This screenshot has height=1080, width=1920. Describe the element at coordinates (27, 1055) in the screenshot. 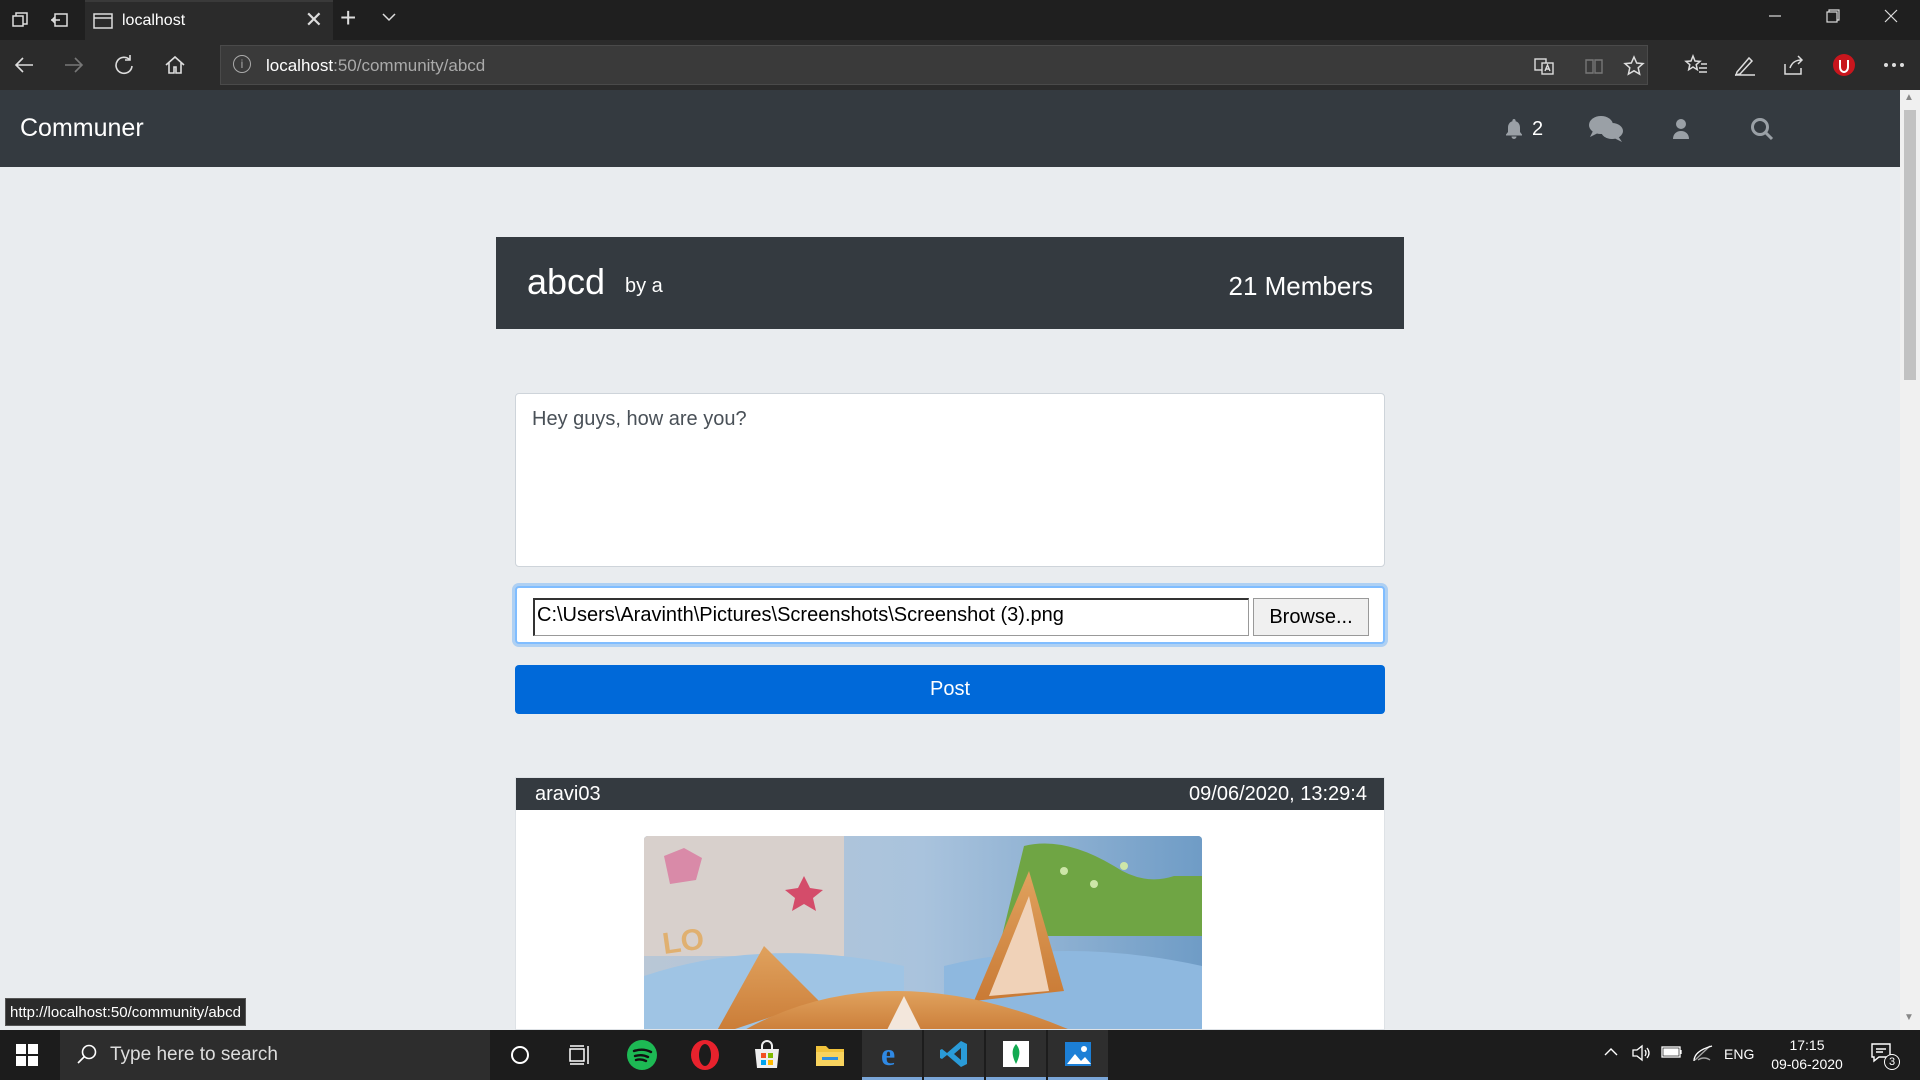

I see `windows-start-icon` at that location.